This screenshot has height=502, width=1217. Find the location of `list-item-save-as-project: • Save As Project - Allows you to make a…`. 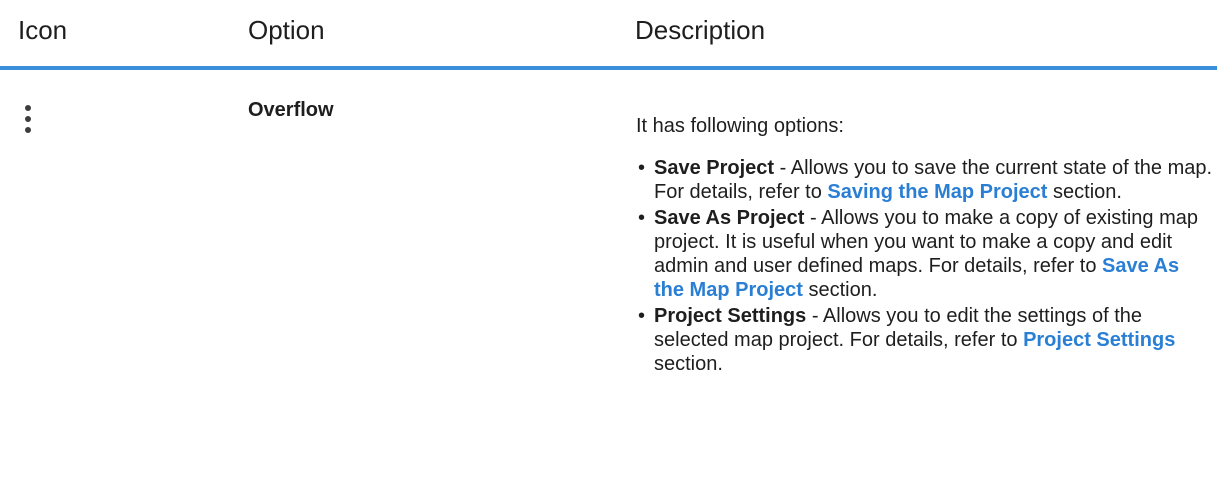

list-item-save-as-project: • Save As Project - Allows you to make a… is located at coordinates (925, 254).